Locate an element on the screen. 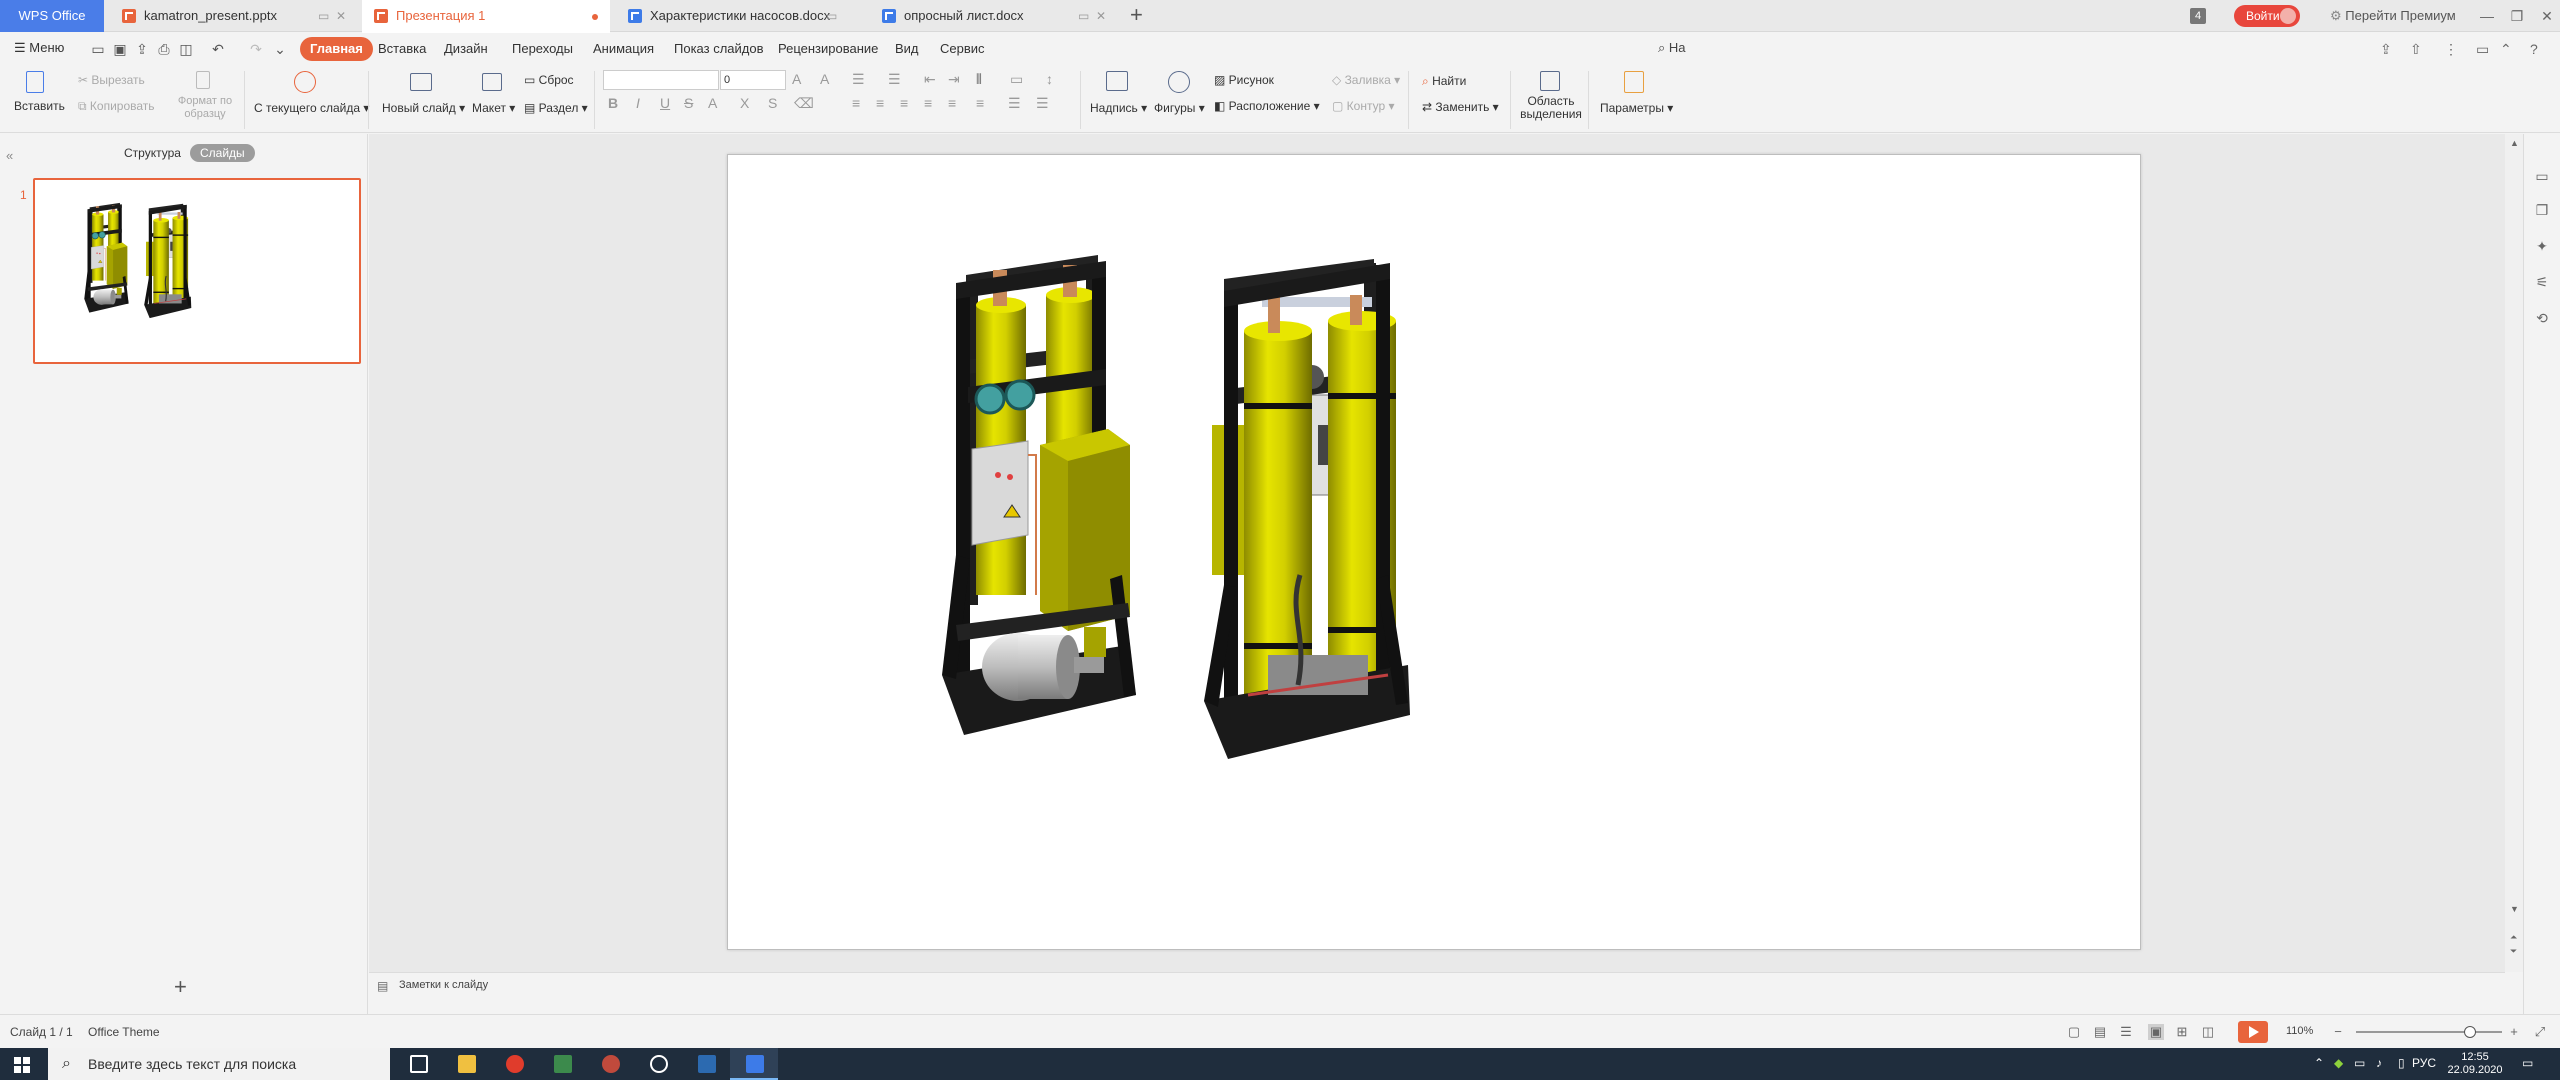  comment-icon: ▭ is located at coordinates (2482, 49).